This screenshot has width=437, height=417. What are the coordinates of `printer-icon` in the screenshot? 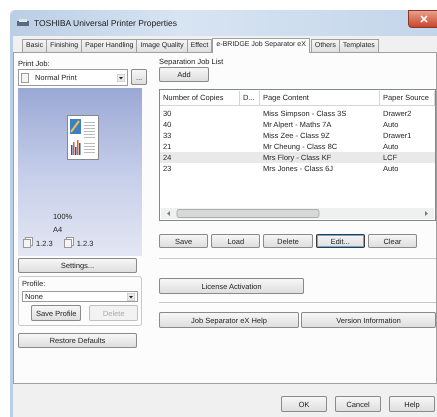 It's located at (23, 23).